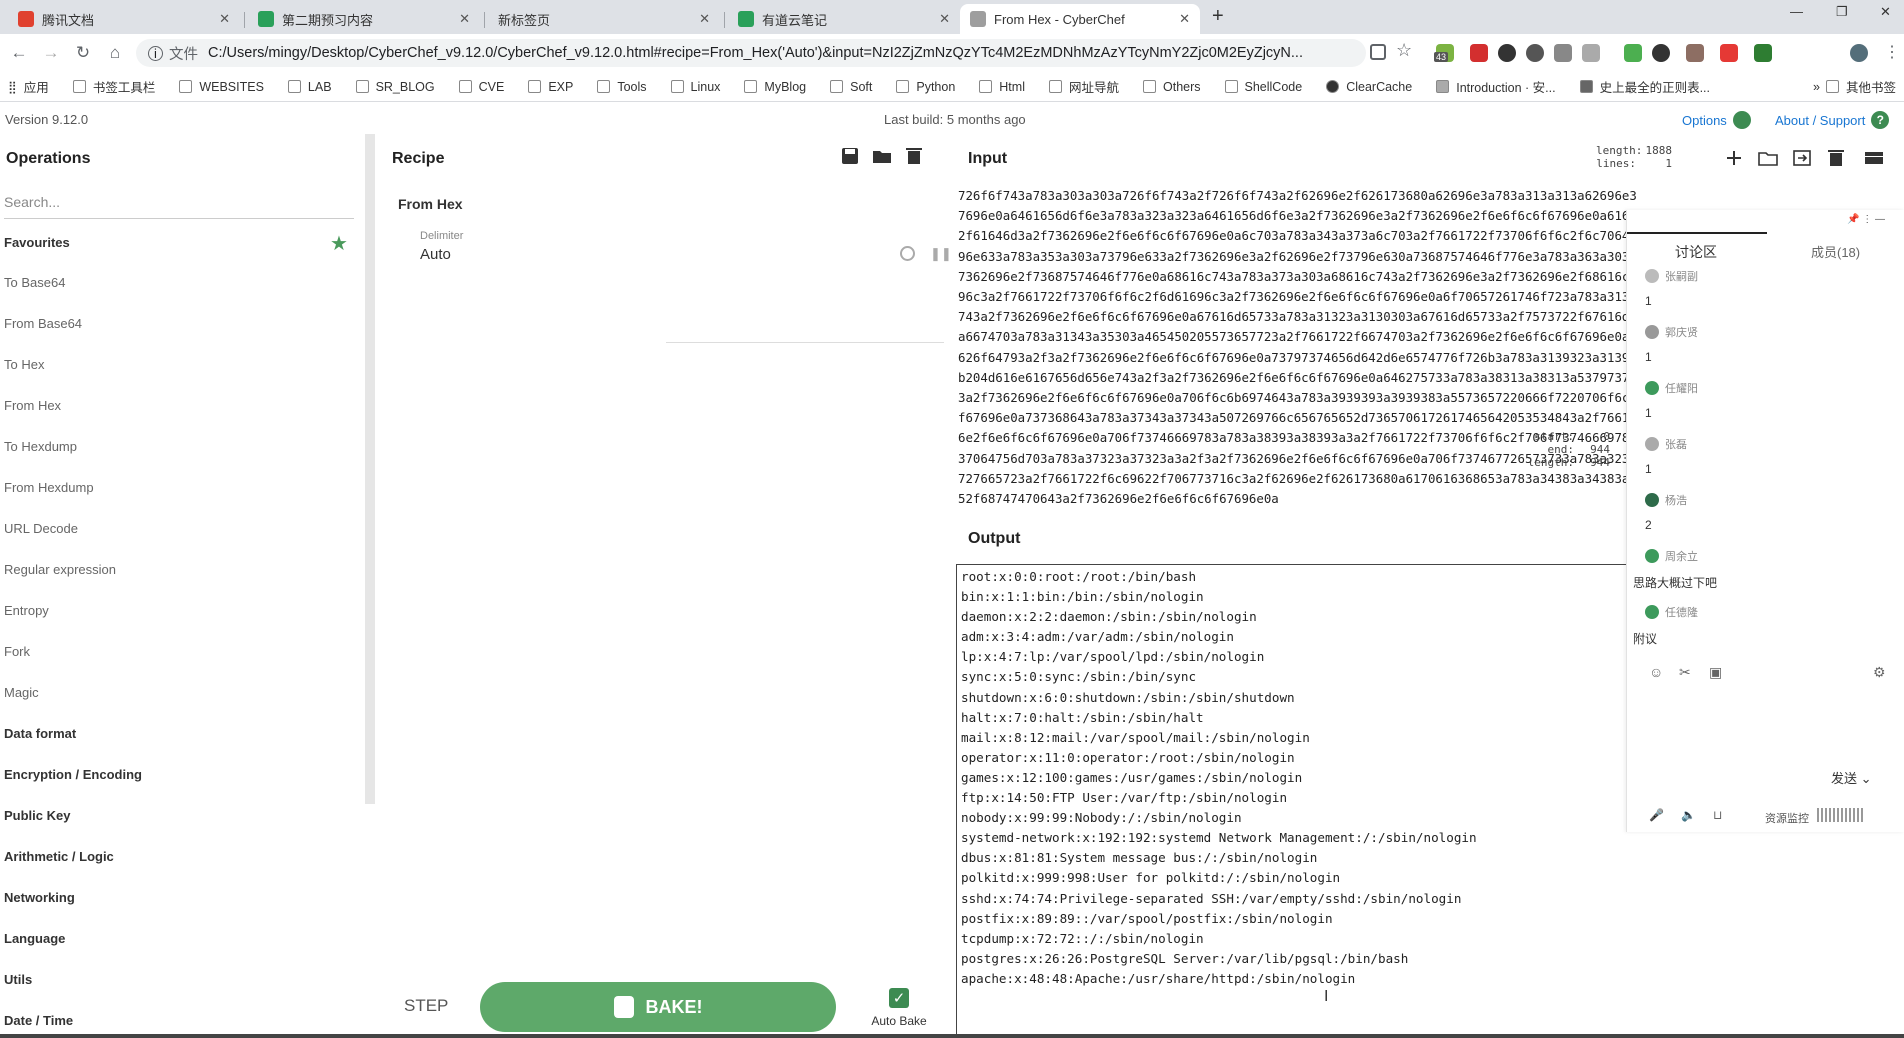 This screenshot has width=1904, height=1038. What do you see at coordinates (34, 282) in the screenshot?
I see `op-to-base64: To Base64` at bounding box center [34, 282].